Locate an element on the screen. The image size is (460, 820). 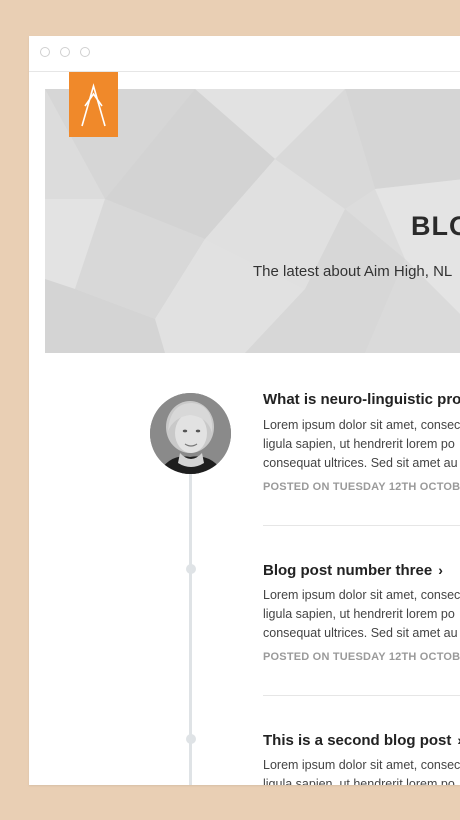
page-subtitle: The latest about Aim High, NL is located at coordinates (353, 271).